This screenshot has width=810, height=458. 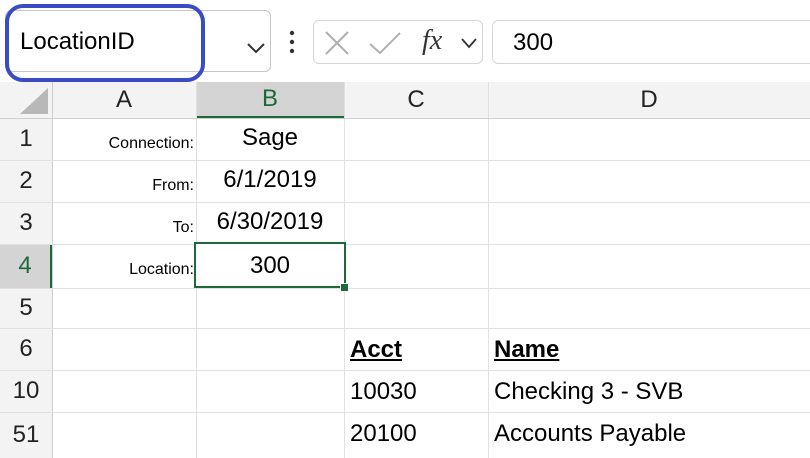 I want to click on column-header-b: B, so click(x=270, y=100).